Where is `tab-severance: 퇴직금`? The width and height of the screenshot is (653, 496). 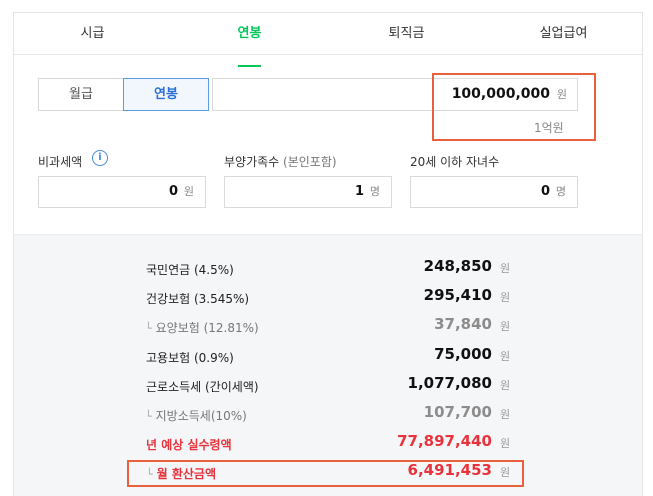 tab-severance: 퇴직금 is located at coordinates (406, 34).